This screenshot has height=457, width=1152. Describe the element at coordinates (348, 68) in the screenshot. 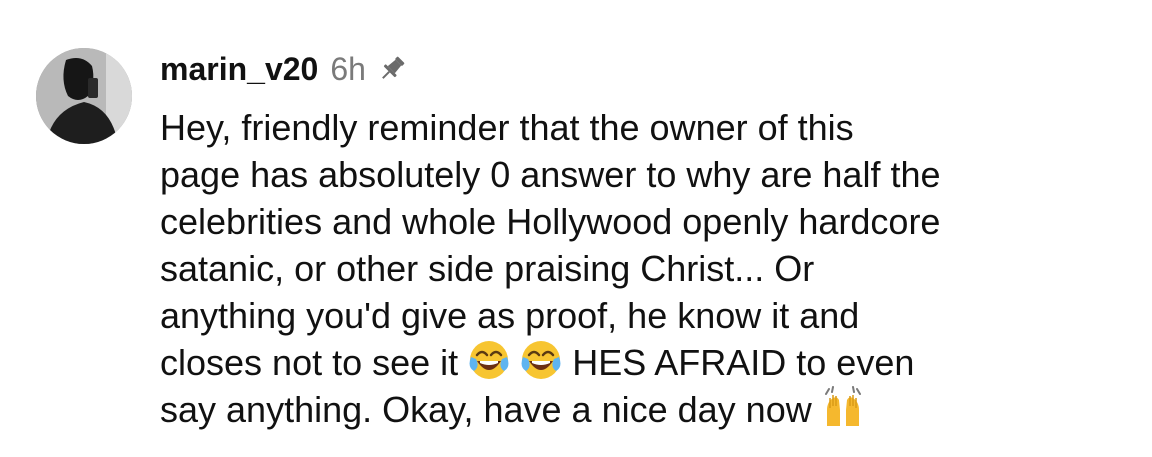

I see `timestamp: 6h` at that location.